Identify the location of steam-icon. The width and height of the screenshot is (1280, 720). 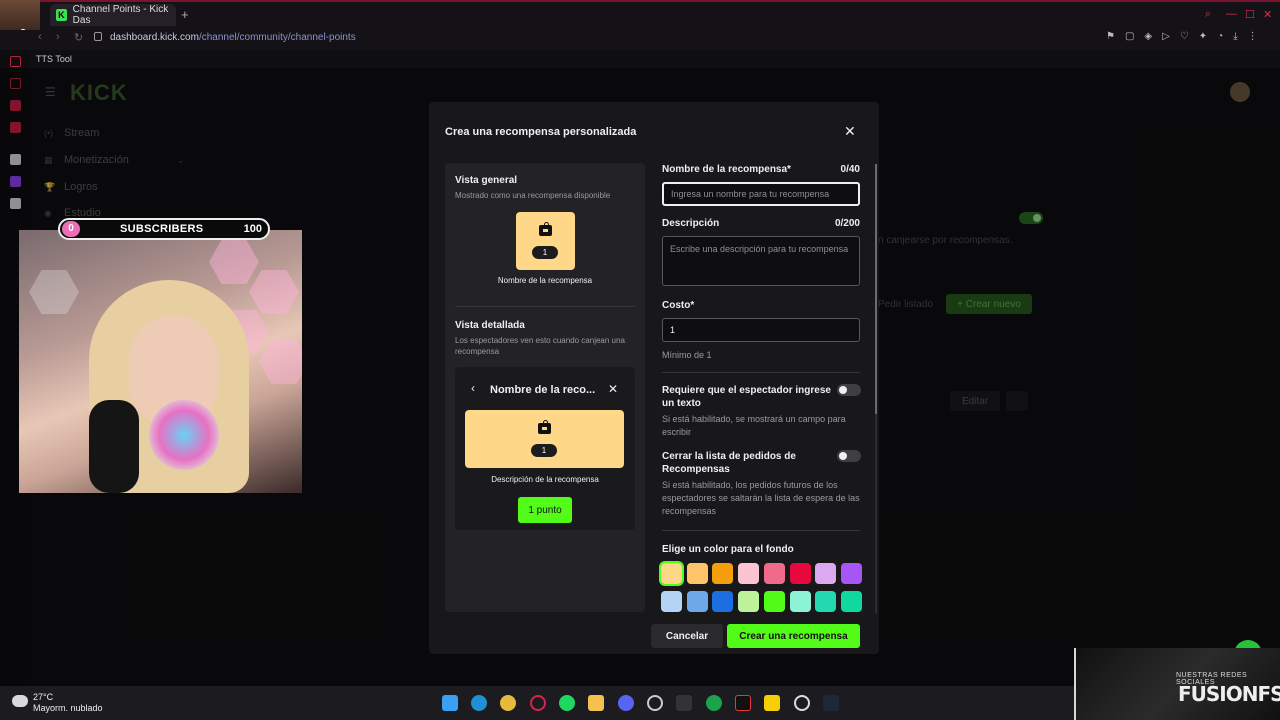
(831, 703).